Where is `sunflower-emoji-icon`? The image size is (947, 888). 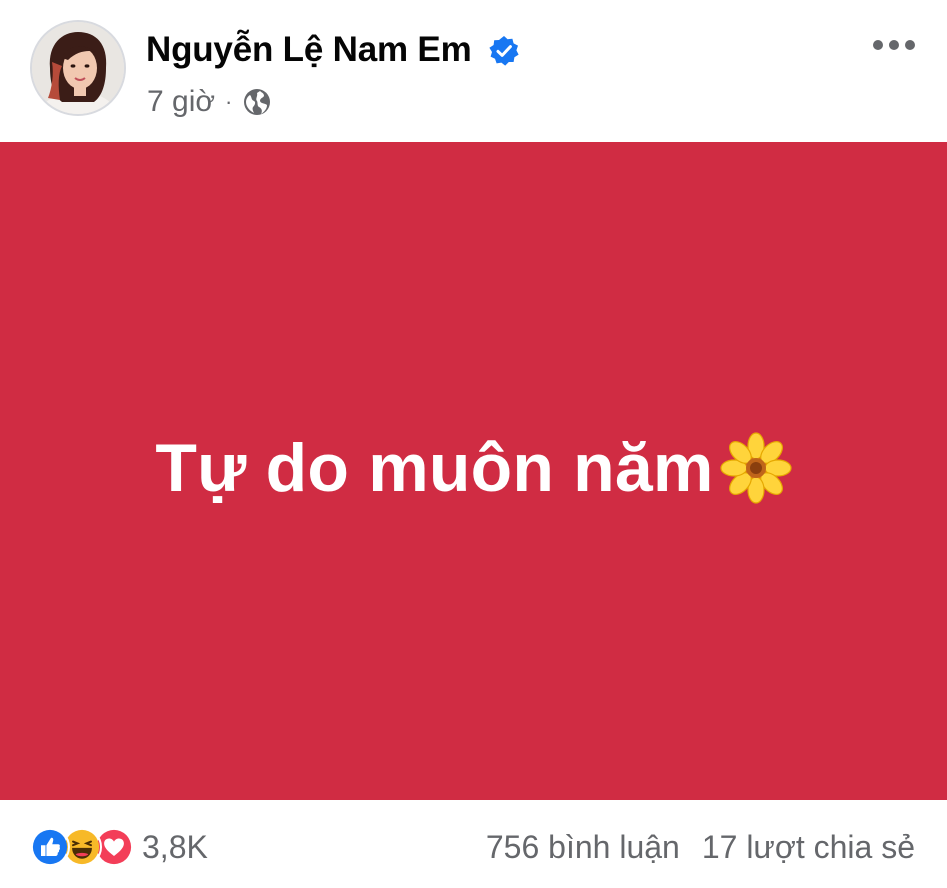 sunflower-emoji-icon is located at coordinates (756, 468).